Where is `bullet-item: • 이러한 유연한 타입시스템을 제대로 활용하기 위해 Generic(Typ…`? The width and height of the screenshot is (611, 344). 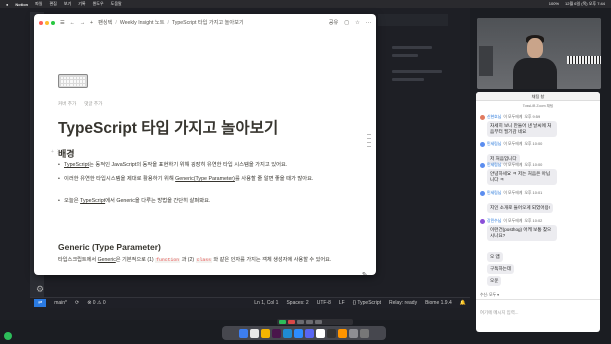
bullet-item: • 이러한 유연한 타입시스템을 제대로 활용하기 위해 Generic(Typ… is located at coordinates (195, 180).